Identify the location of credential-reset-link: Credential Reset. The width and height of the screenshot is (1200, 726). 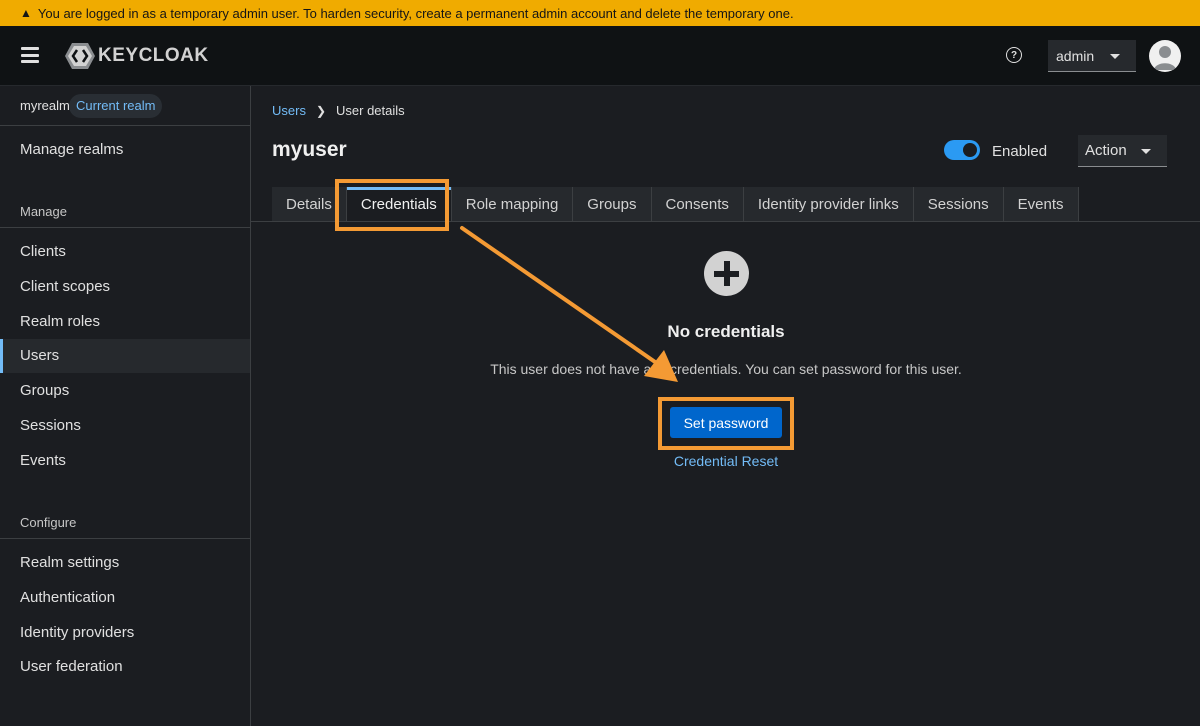
(600, 461).